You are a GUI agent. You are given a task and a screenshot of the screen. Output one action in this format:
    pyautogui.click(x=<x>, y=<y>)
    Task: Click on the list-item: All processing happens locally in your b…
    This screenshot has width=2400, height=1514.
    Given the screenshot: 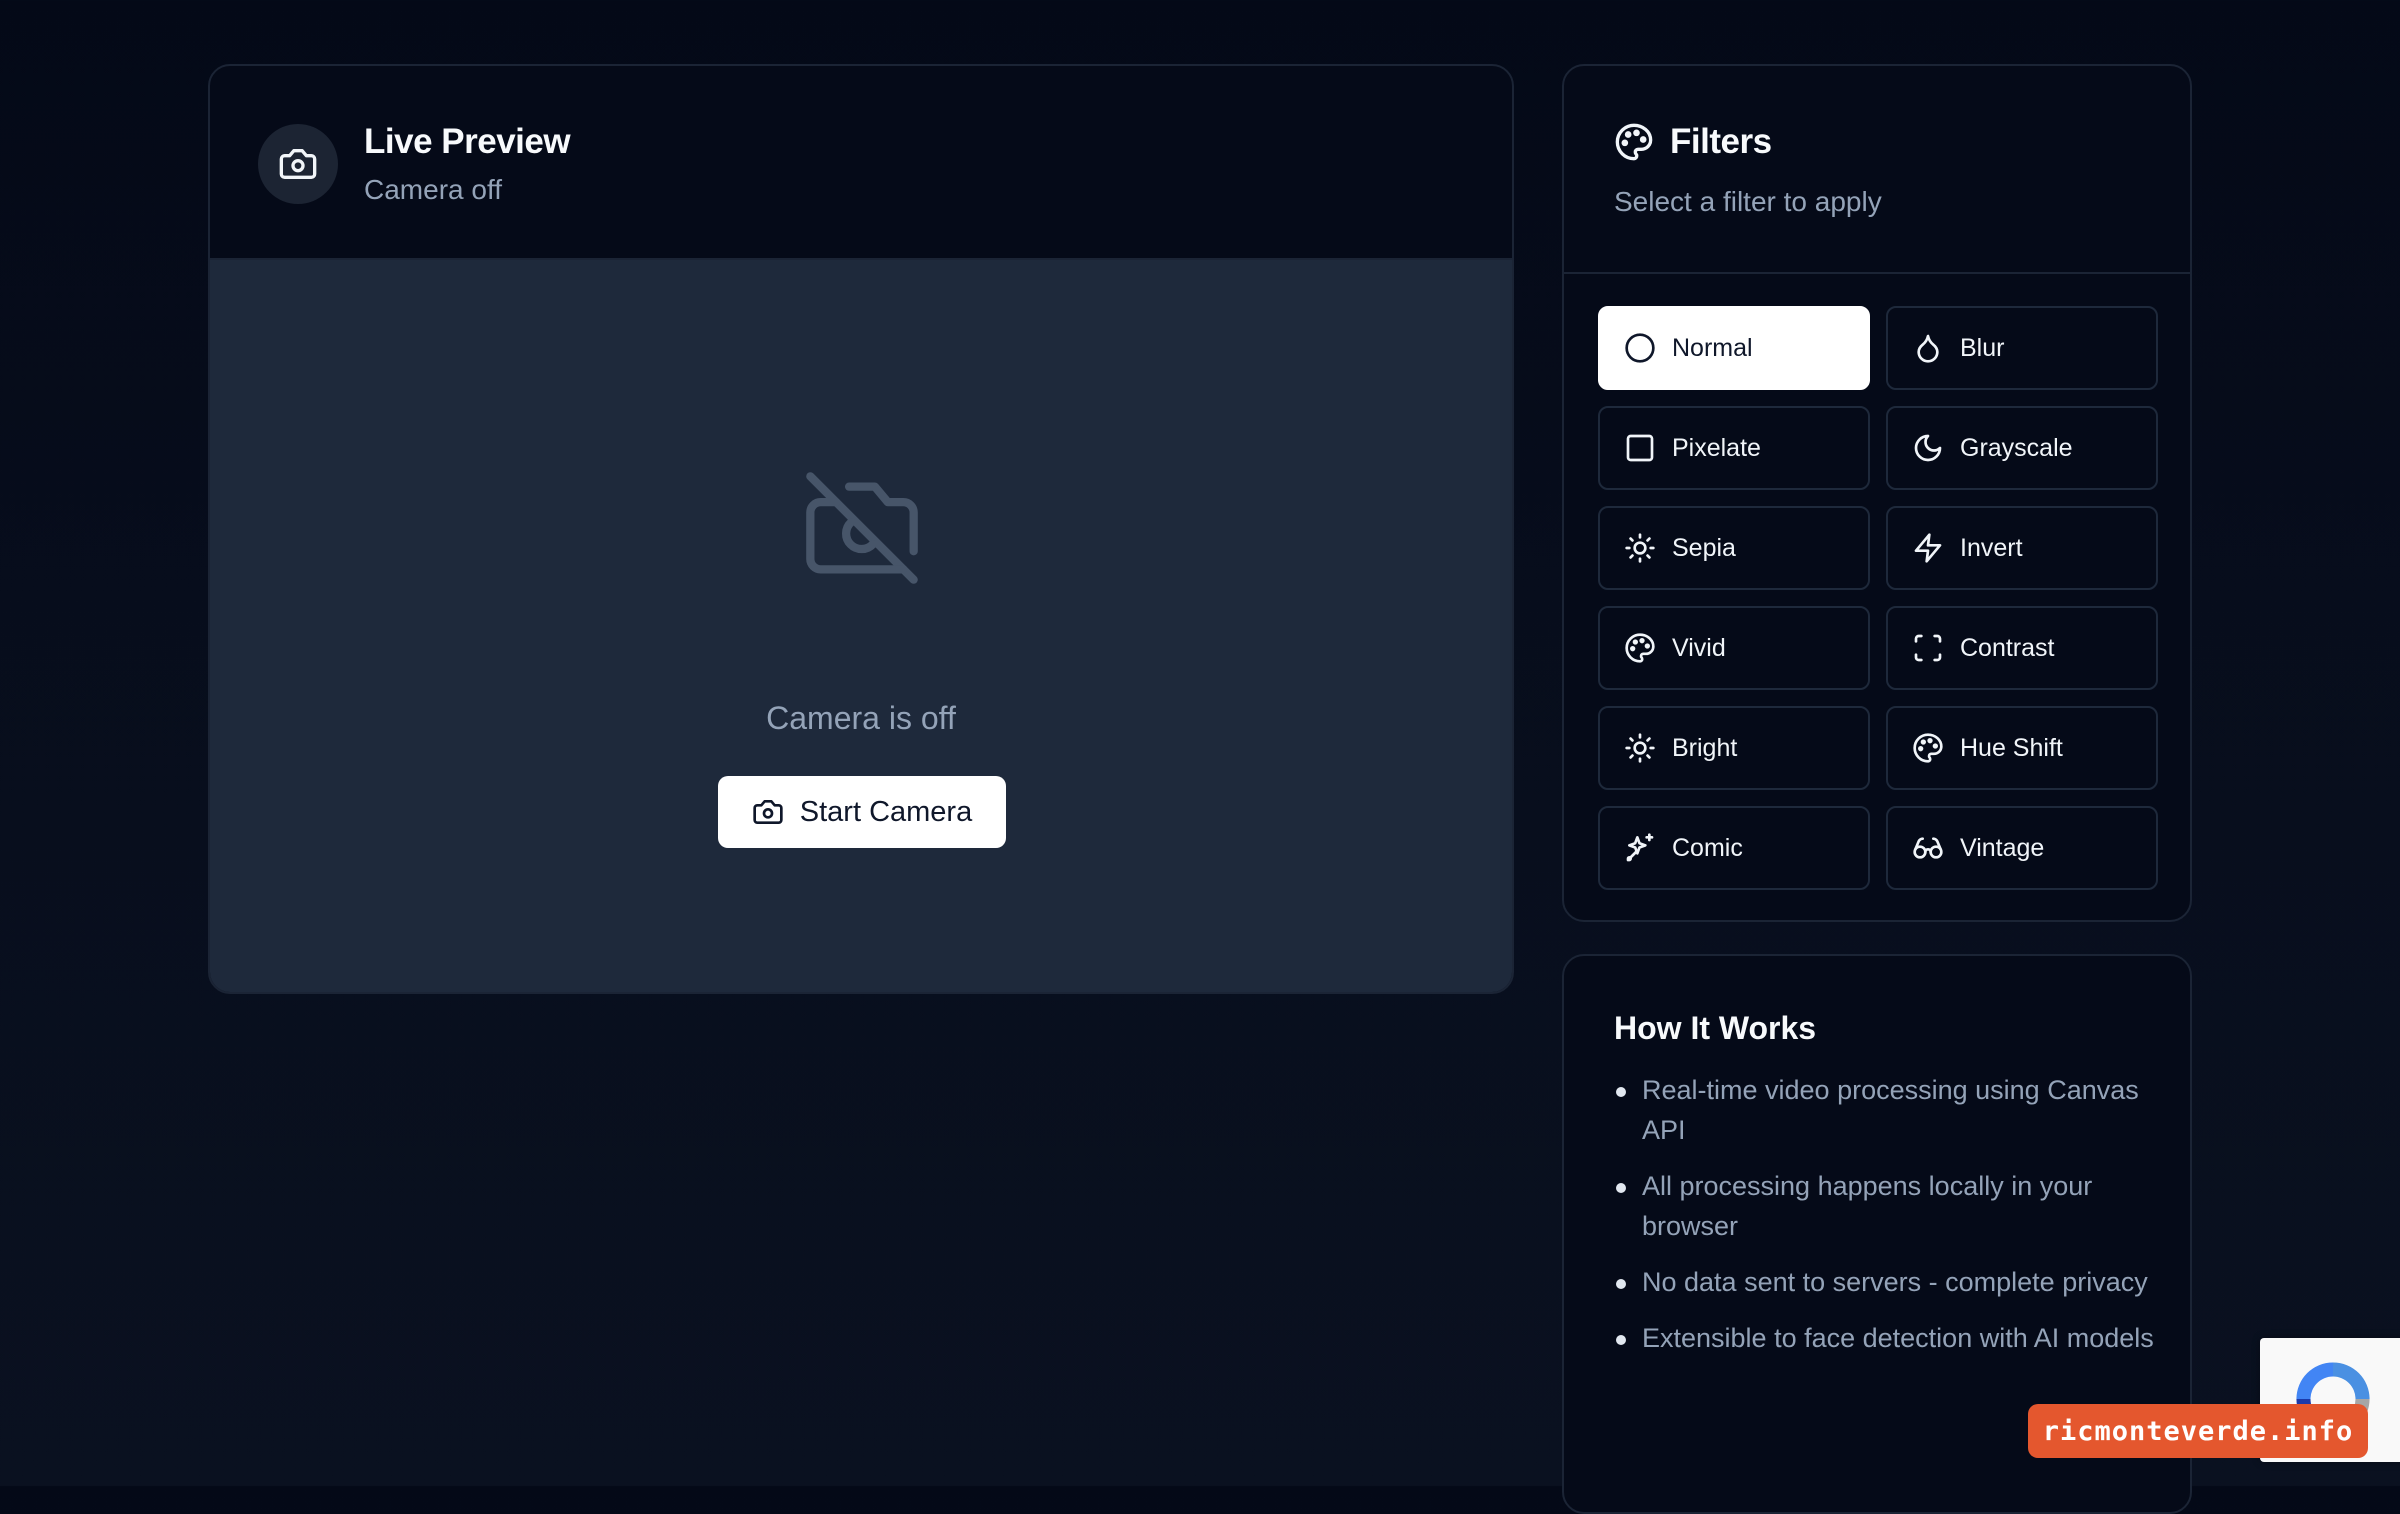 What is the action you would take?
    pyautogui.click(x=1884, y=1206)
    